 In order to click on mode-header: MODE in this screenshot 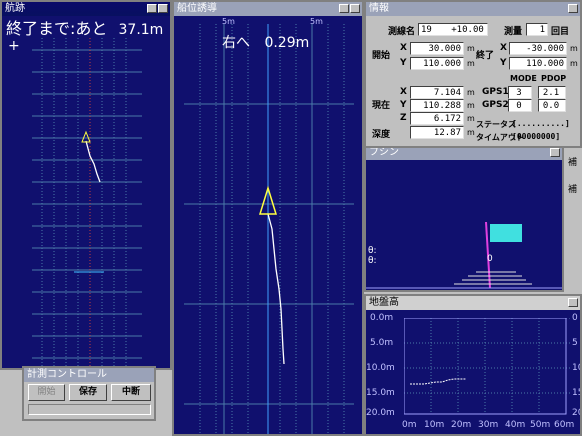, I will do `click(523, 78)`.